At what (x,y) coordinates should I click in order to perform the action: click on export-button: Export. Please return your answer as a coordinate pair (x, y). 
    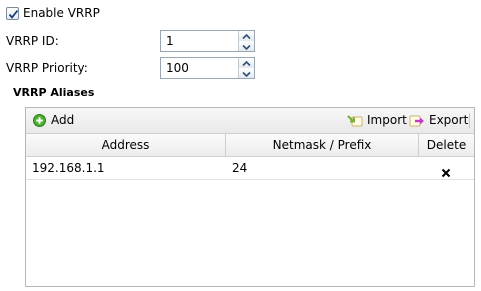
    Looking at the image, I should click on (438, 120).